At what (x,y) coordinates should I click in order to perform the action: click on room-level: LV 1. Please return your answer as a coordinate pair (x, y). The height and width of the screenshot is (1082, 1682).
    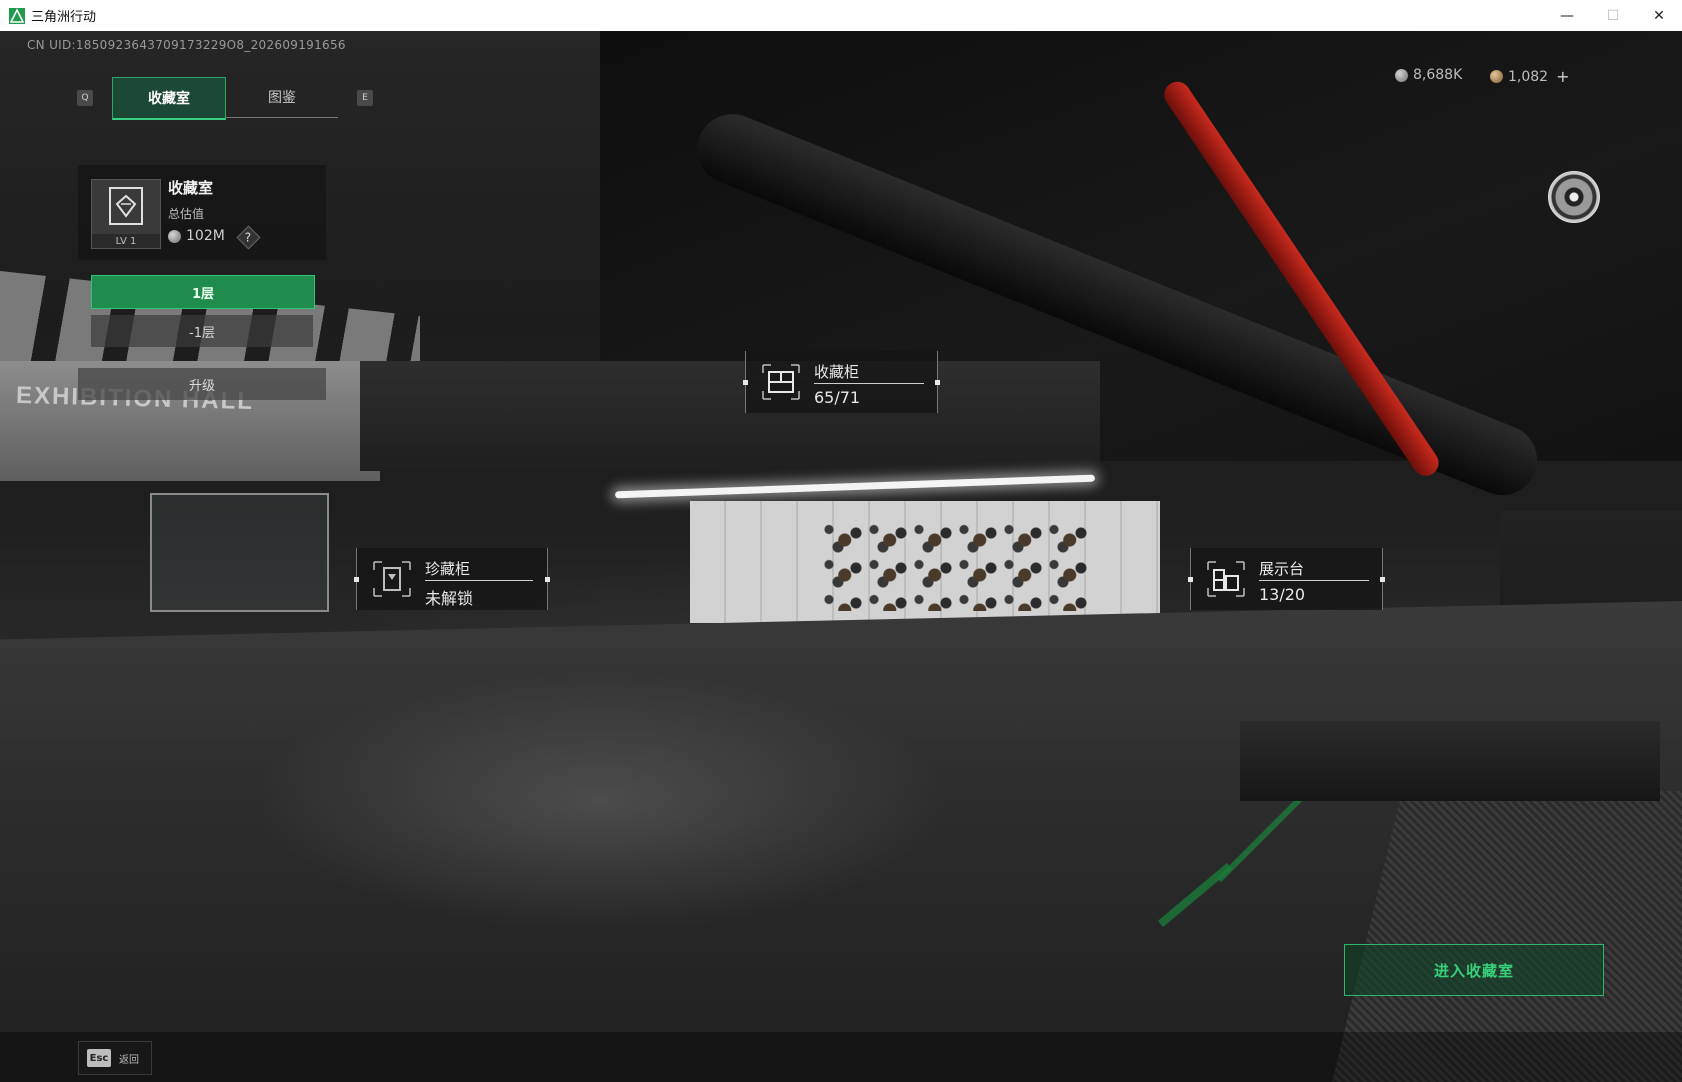
    Looking at the image, I should click on (126, 241).